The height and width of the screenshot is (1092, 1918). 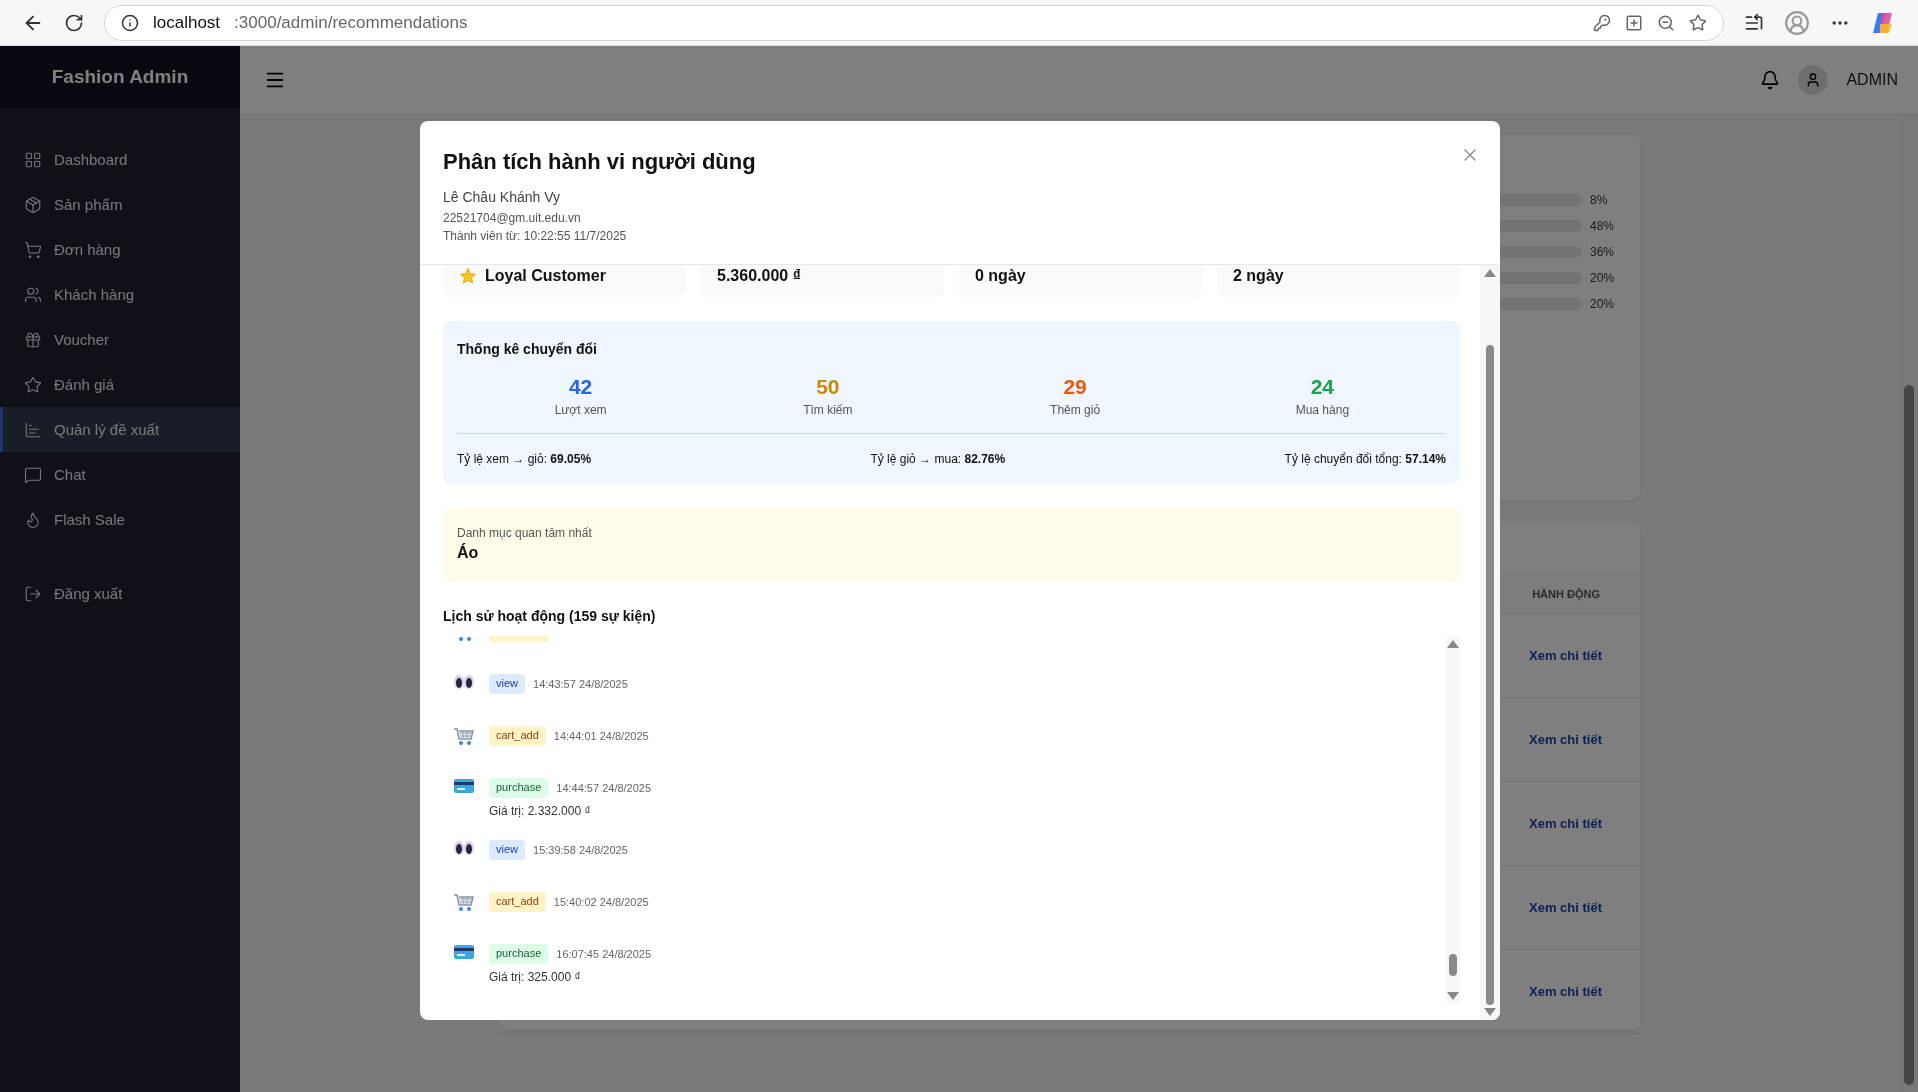 I want to click on user-name: ADMIN, so click(x=1872, y=80).